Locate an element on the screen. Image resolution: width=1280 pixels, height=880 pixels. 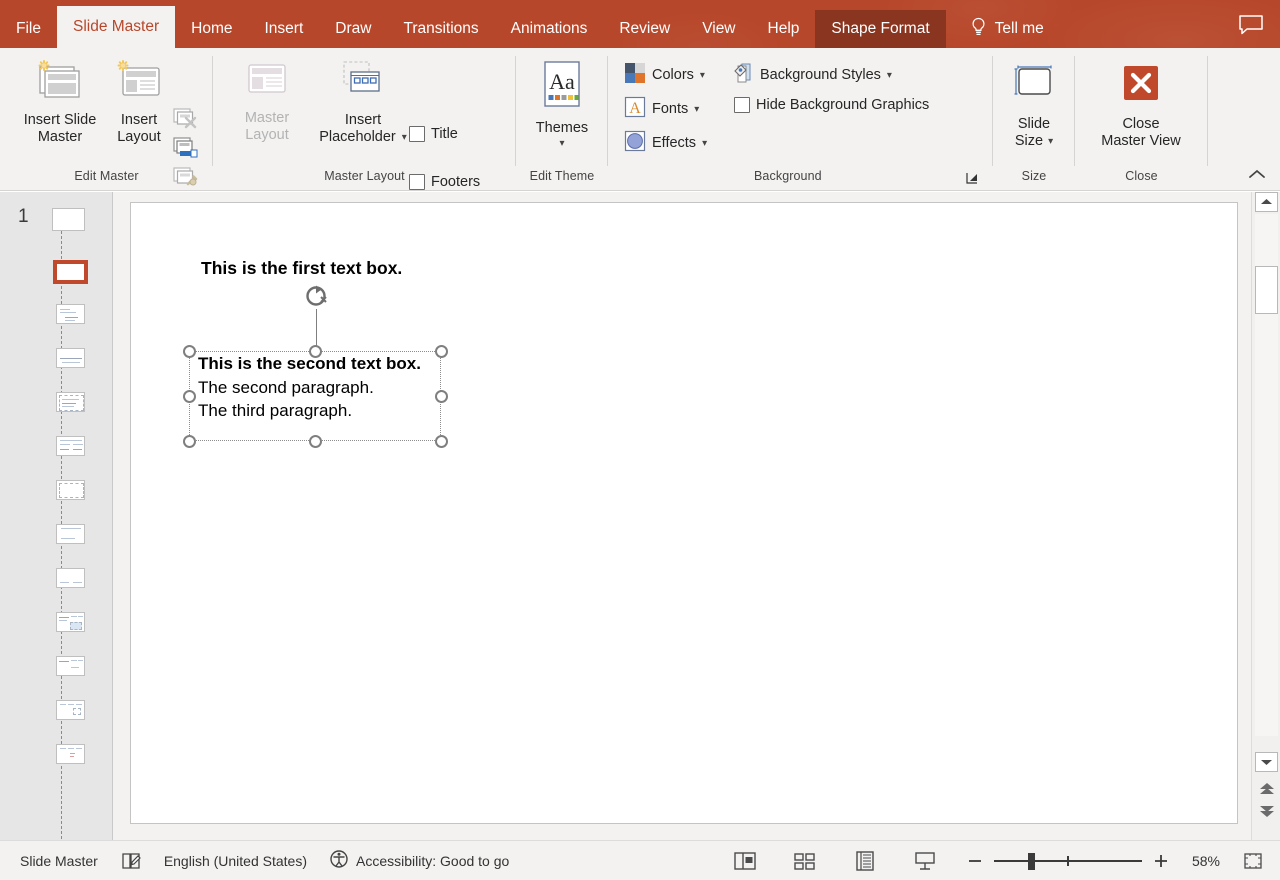
insert-placeholder-button: Insert Placeholder ▾ is located at coordinates (363, 102).